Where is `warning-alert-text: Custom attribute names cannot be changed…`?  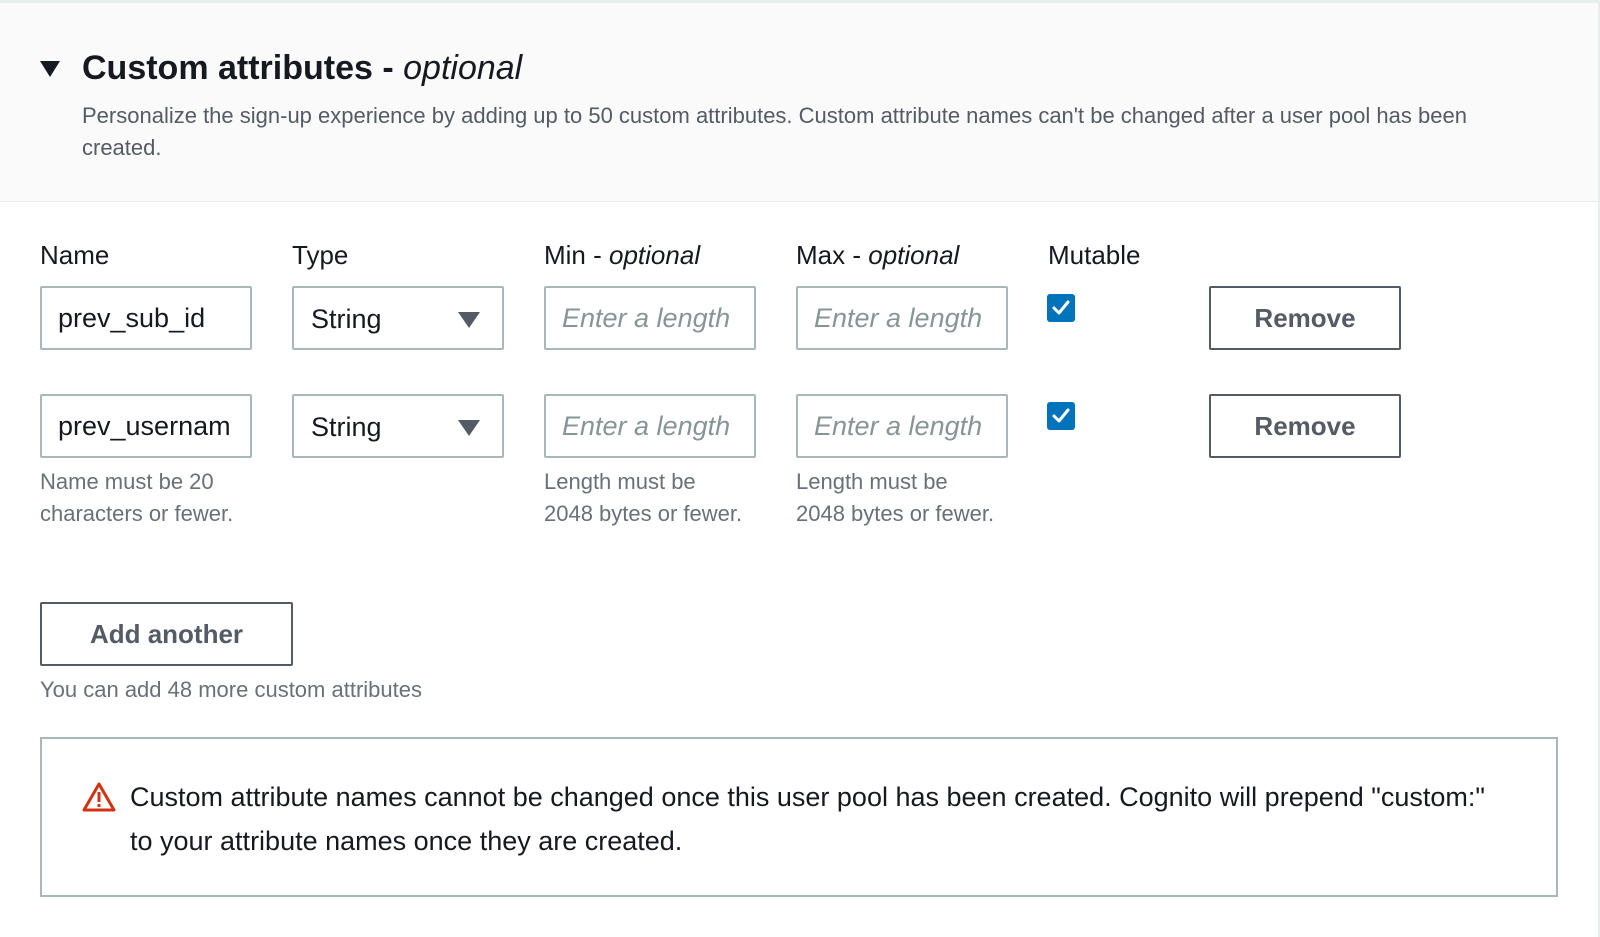
warning-alert-text: Custom attribute names cannot be changed… is located at coordinates (807, 819).